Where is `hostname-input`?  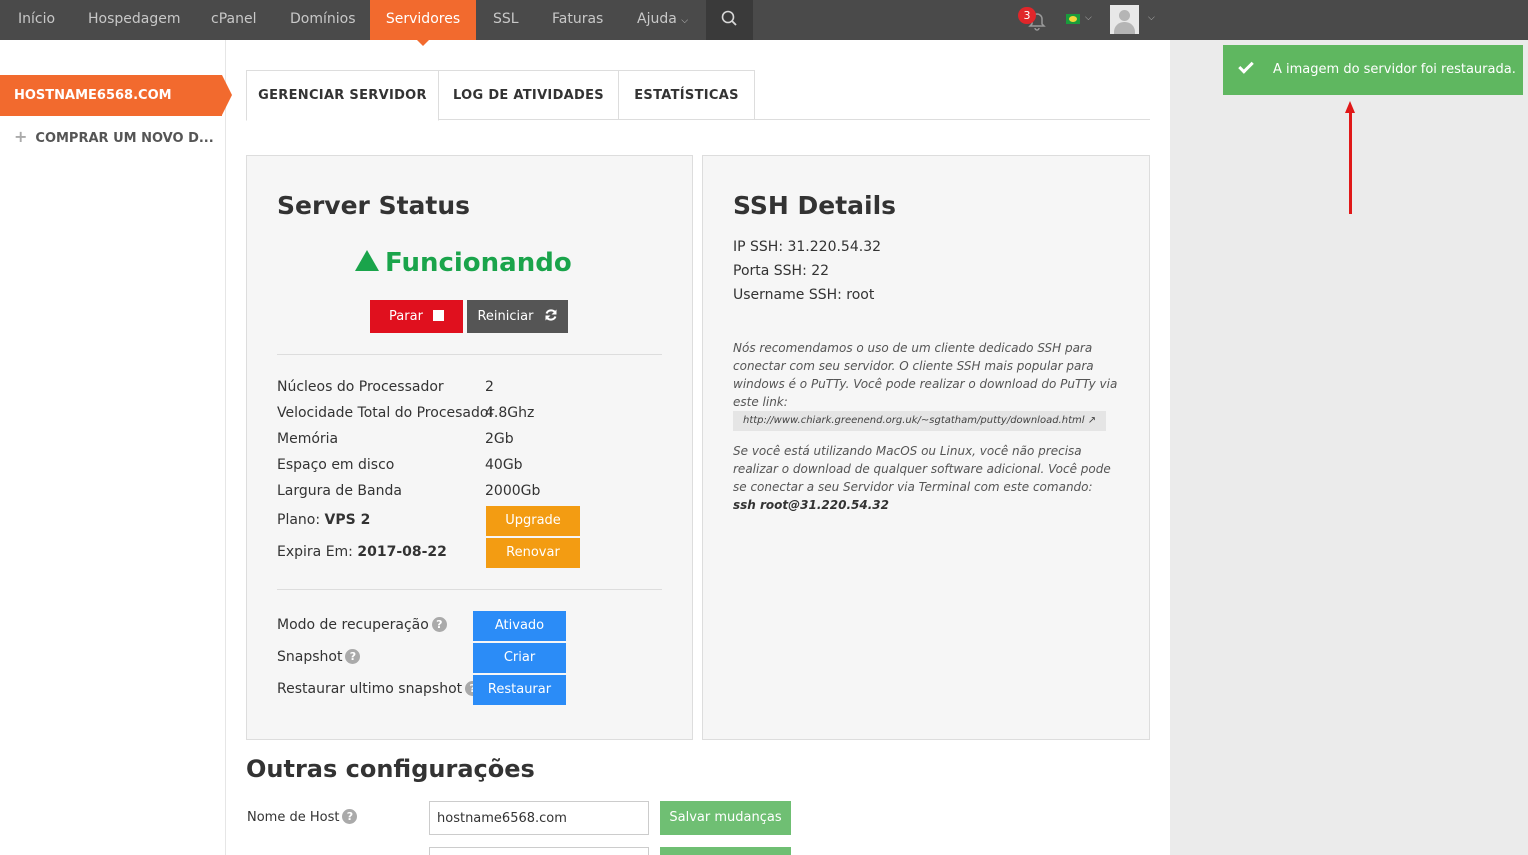
hostname-input is located at coordinates (539, 818).